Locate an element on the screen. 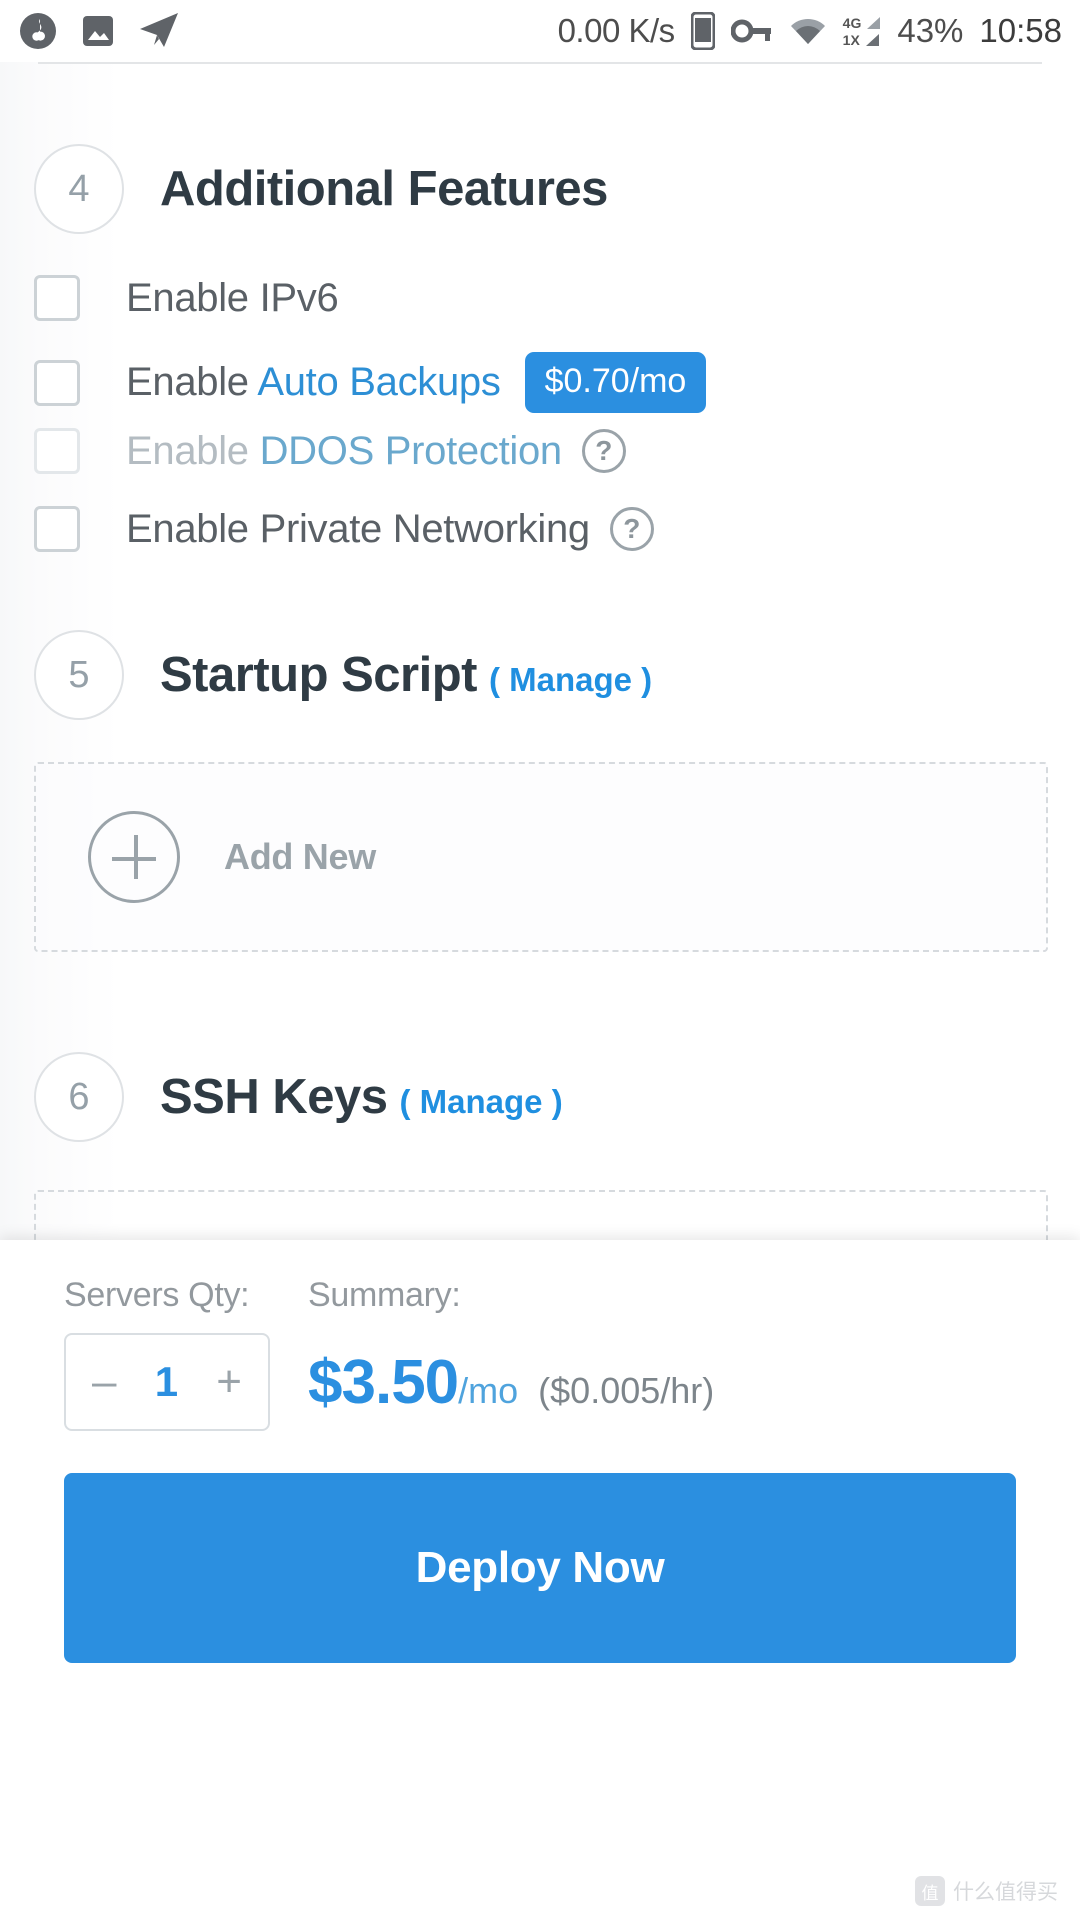 The height and width of the screenshot is (1920, 1080). bottom-bar-controls: – 1 + $3.50 /mo ($0.005/hr) is located at coordinates (540, 1382).